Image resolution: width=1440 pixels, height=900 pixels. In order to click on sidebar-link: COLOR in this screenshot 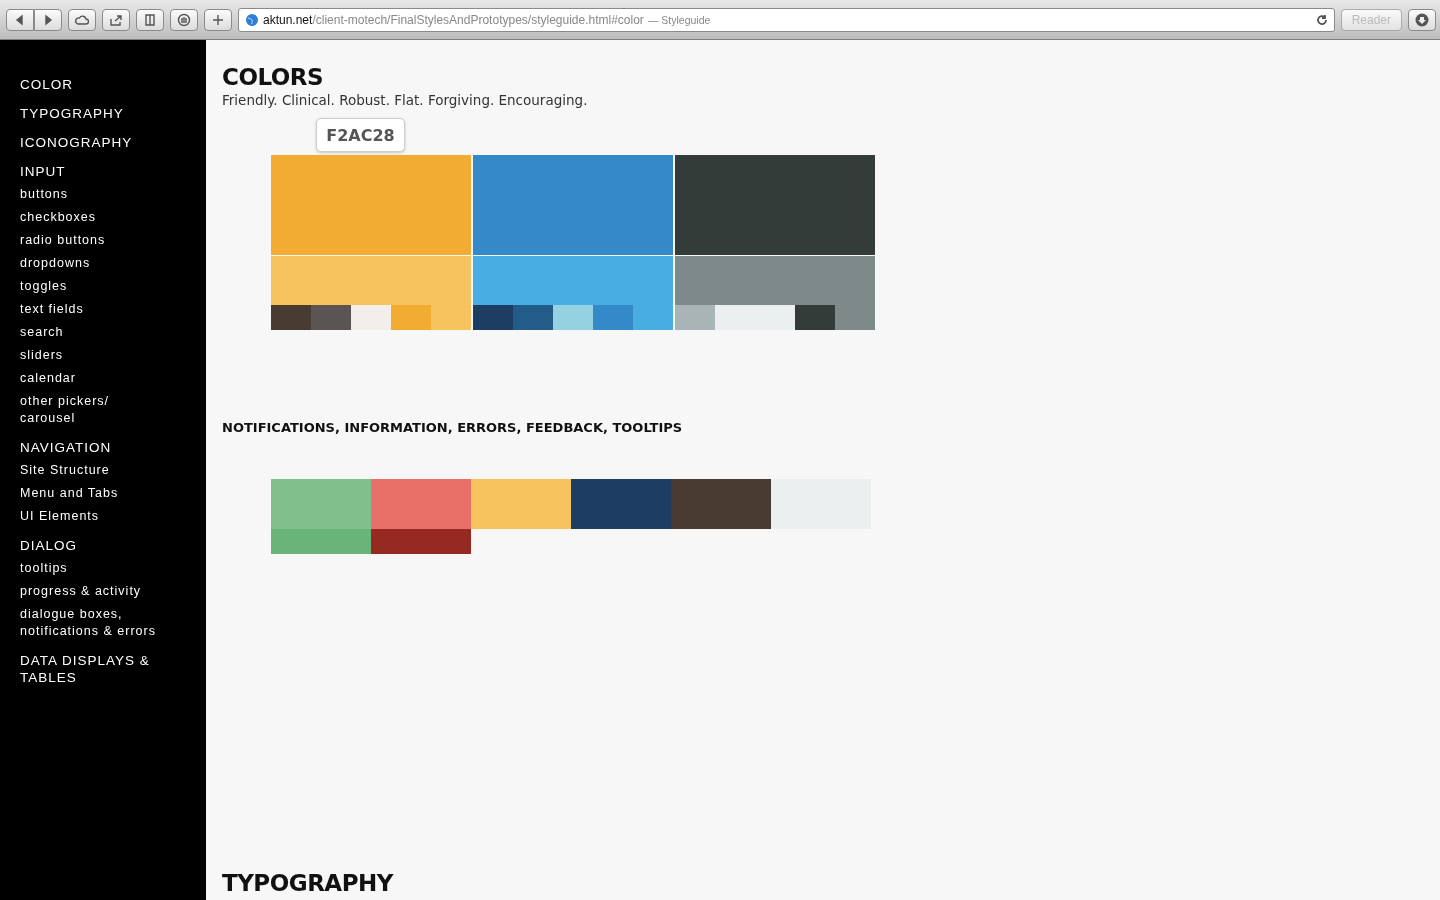, I will do `click(90, 84)`.